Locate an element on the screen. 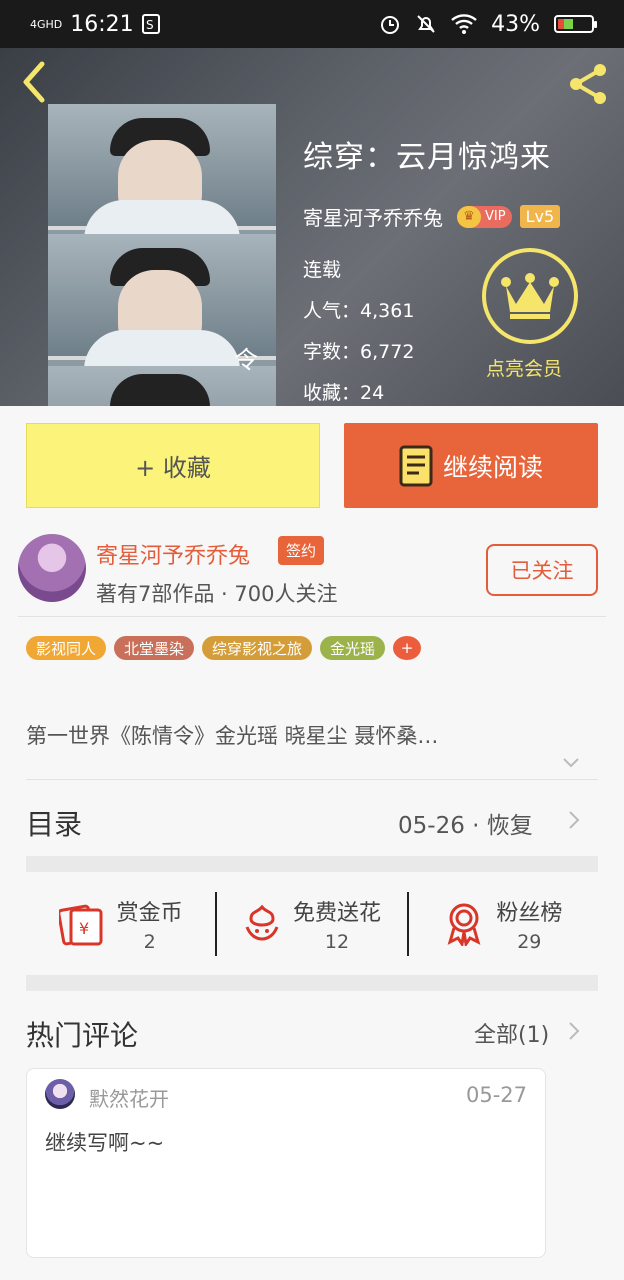 This screenshot has height=1280, width=624. reward-coins-button: ¥ 赏金币 2 is located at coordinates (120, 924).